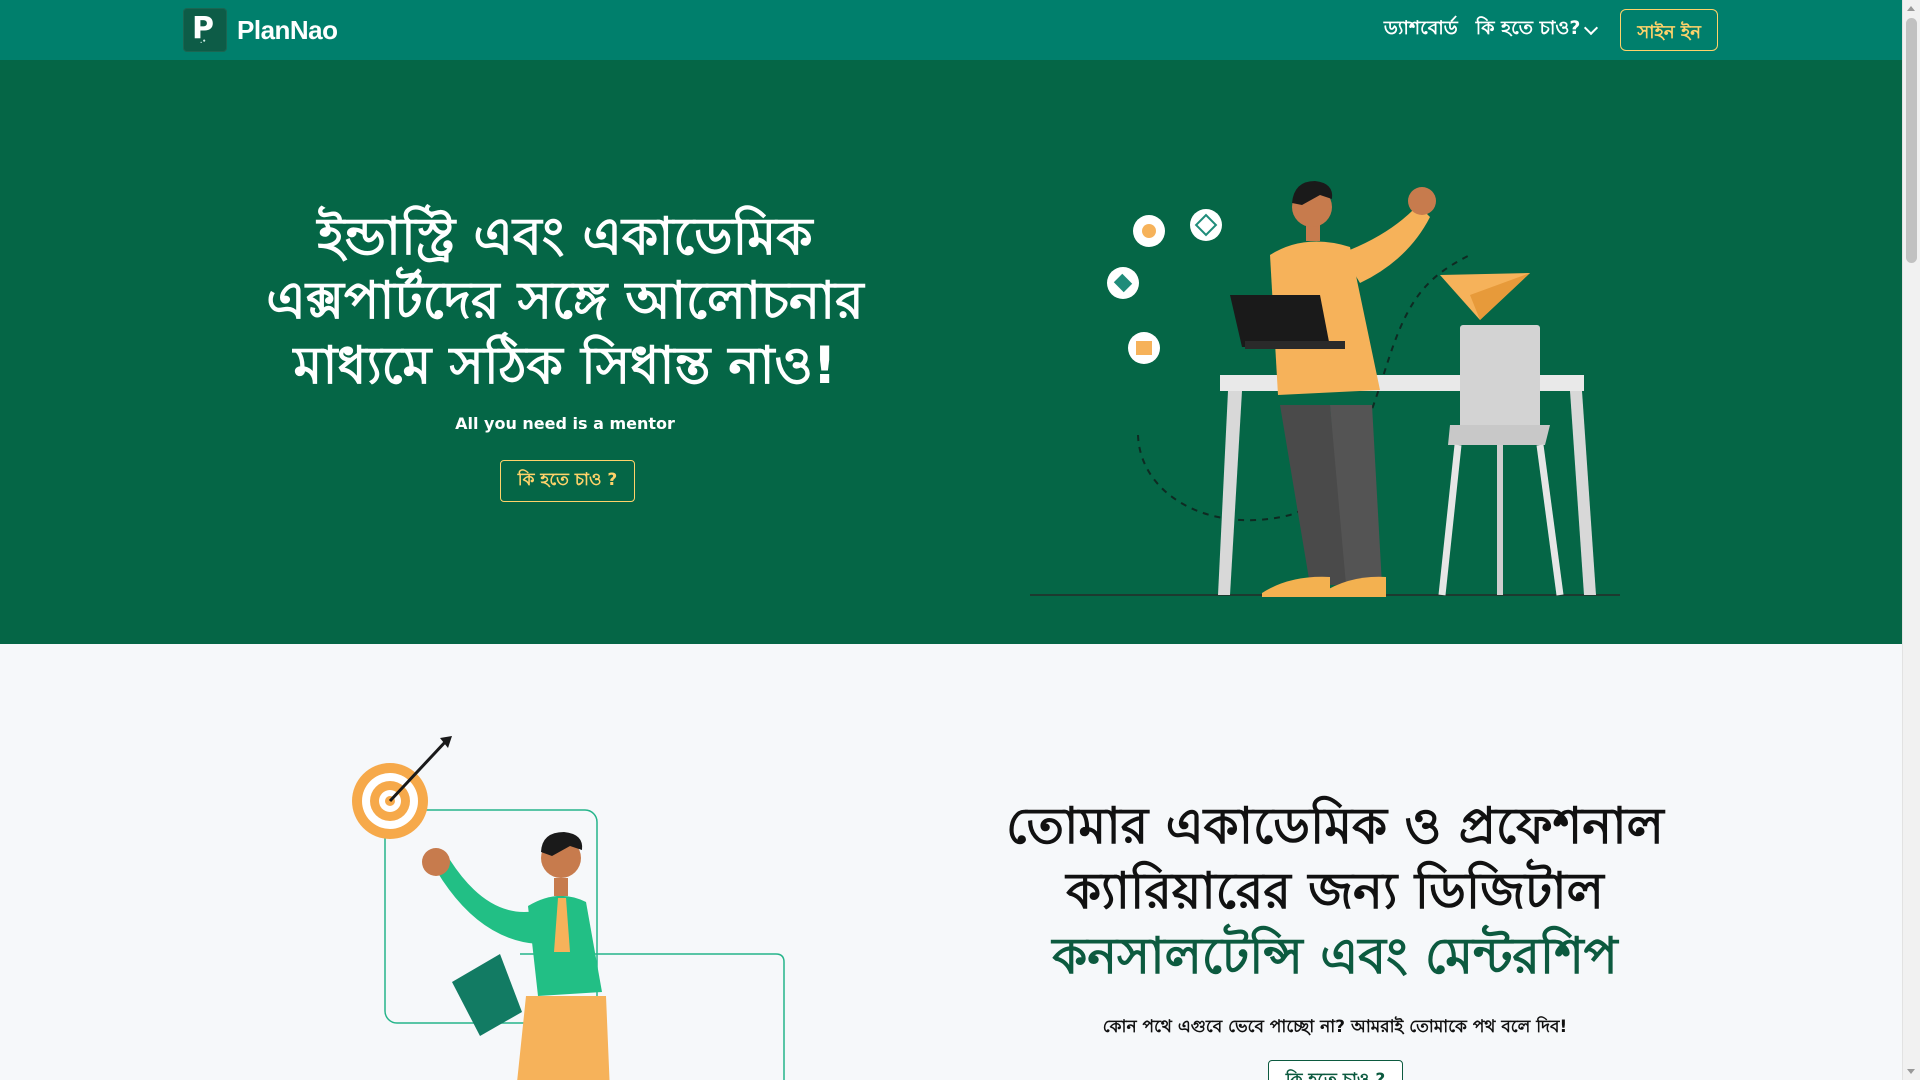 This screenshot has width=1920, height=1080. I want to click on nav-what-to-become-label: কি হতে চাও?, so click(1528, 28).